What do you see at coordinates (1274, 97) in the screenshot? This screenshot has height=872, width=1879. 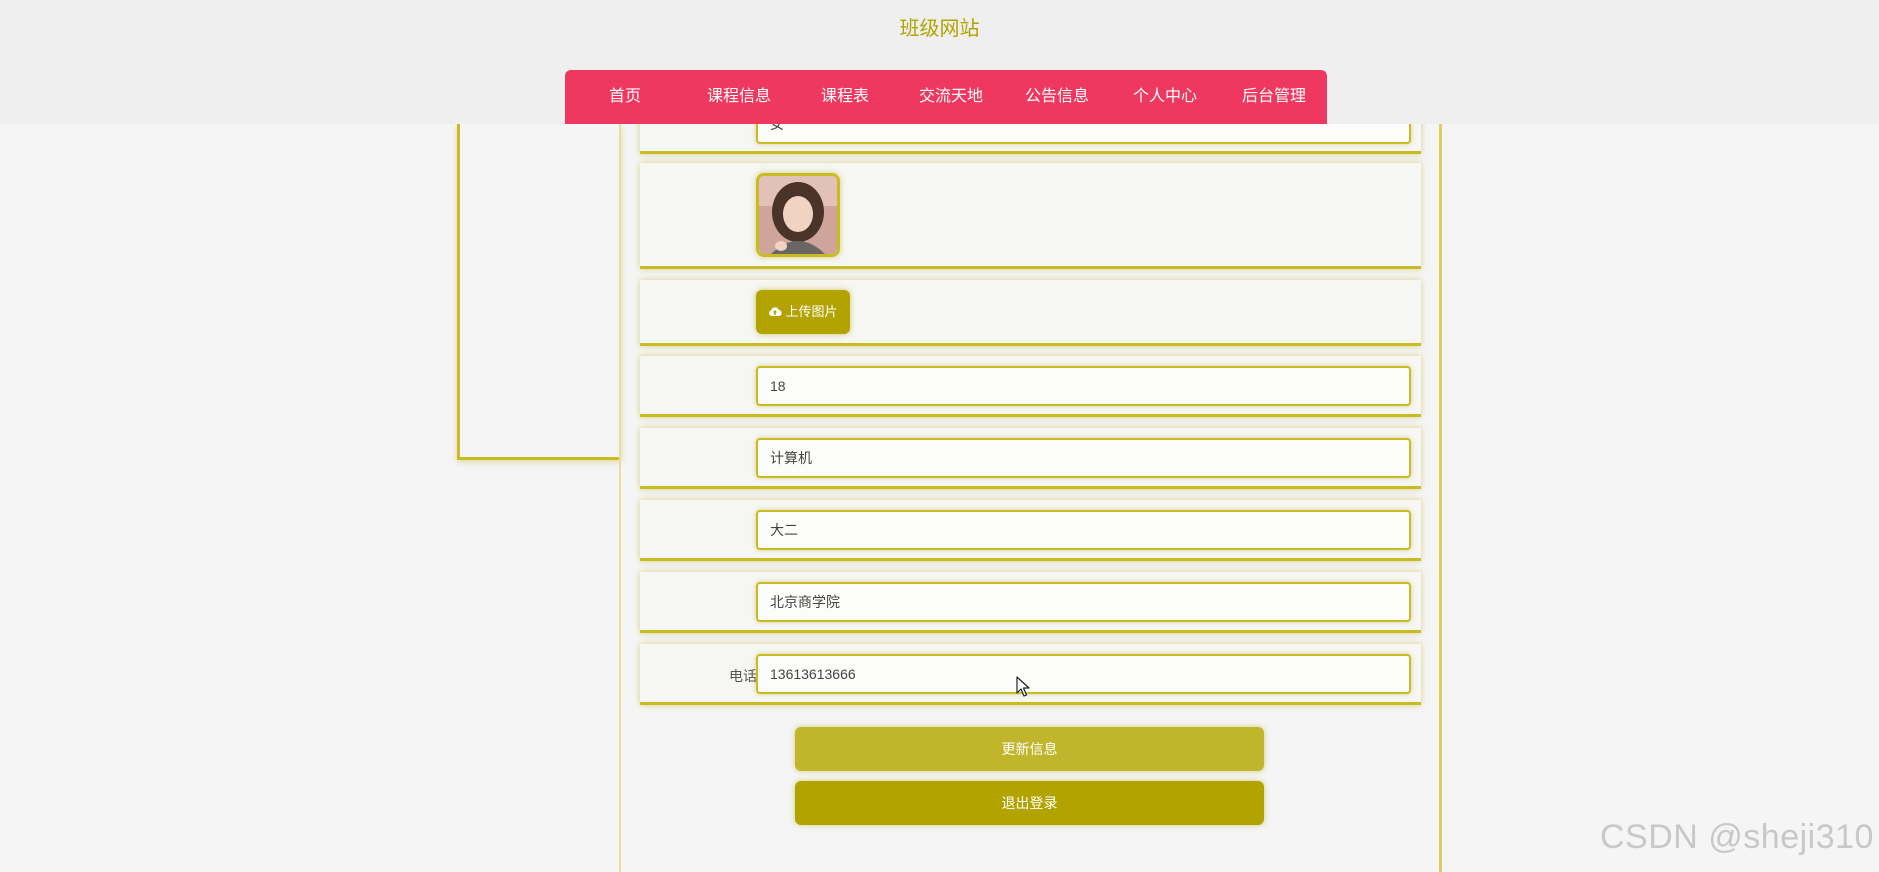 I see `nav-item-admin: 后台管理` at bounding box center [1274, 97].